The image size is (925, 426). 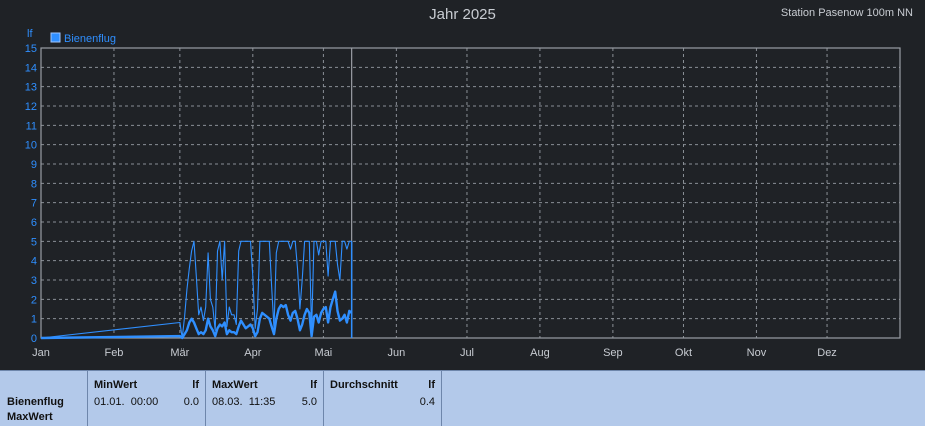 What do you see at coordinates (30, 417) in the screenshot?
I see `stats-row-label-maxwert: MaxWert` at bounding box center [30, 417].